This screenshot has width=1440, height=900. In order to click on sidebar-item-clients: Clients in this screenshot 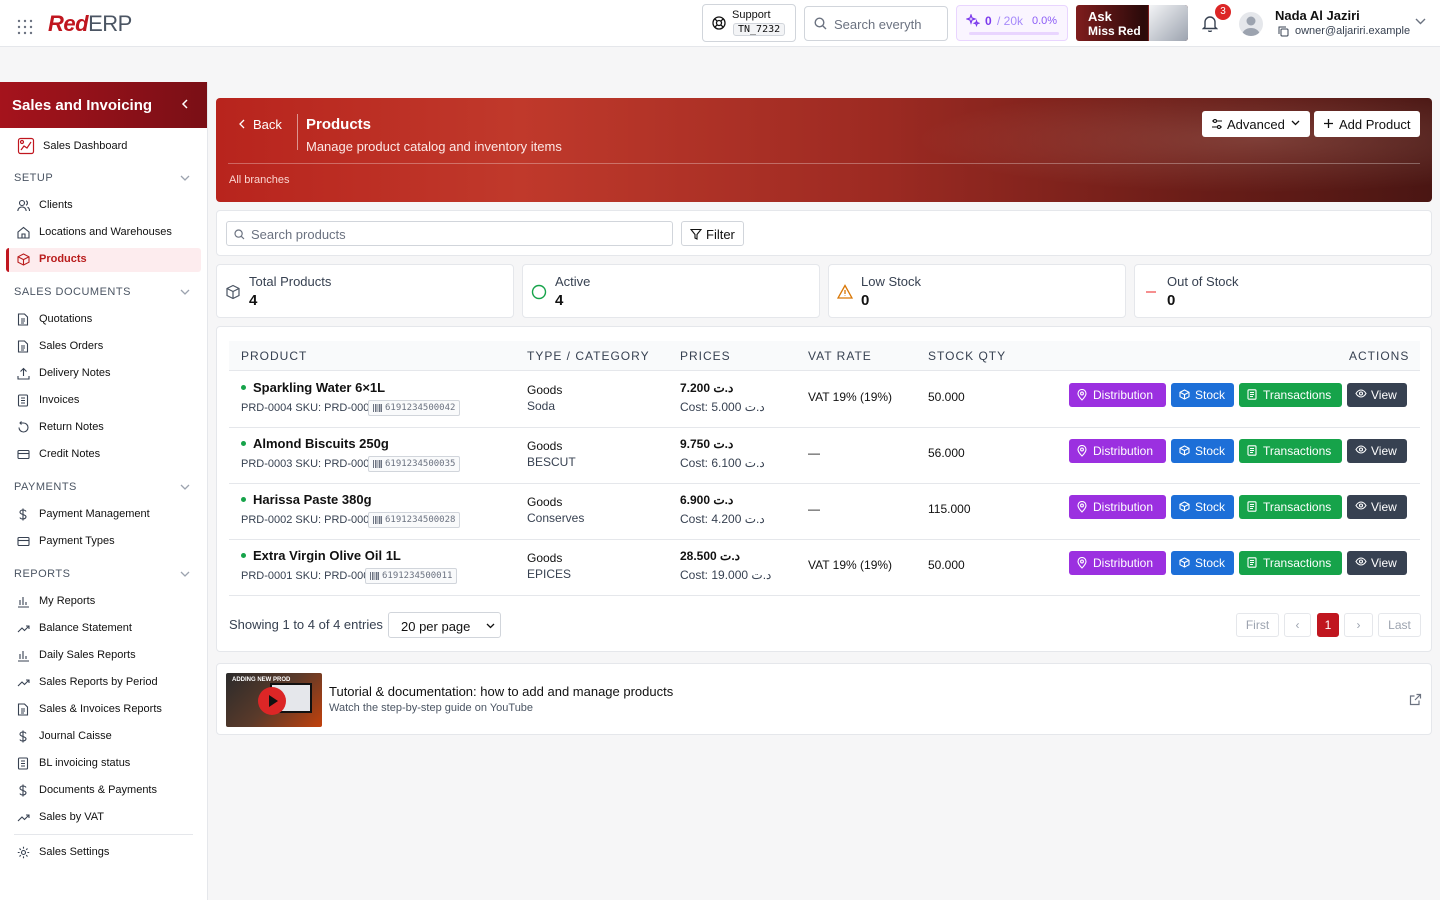, I will do `click(103, 206)`.